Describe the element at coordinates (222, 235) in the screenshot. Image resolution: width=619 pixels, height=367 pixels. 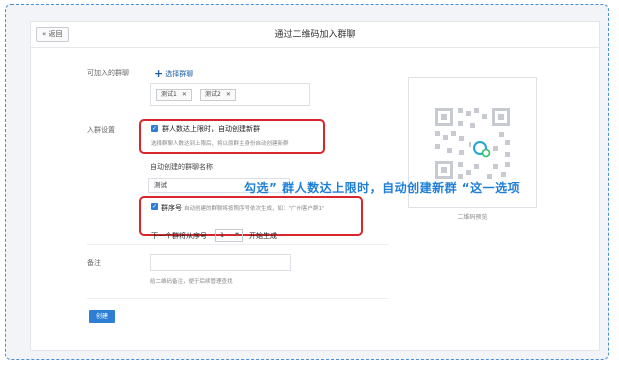
I see `serial-start-value: 1` at that location.